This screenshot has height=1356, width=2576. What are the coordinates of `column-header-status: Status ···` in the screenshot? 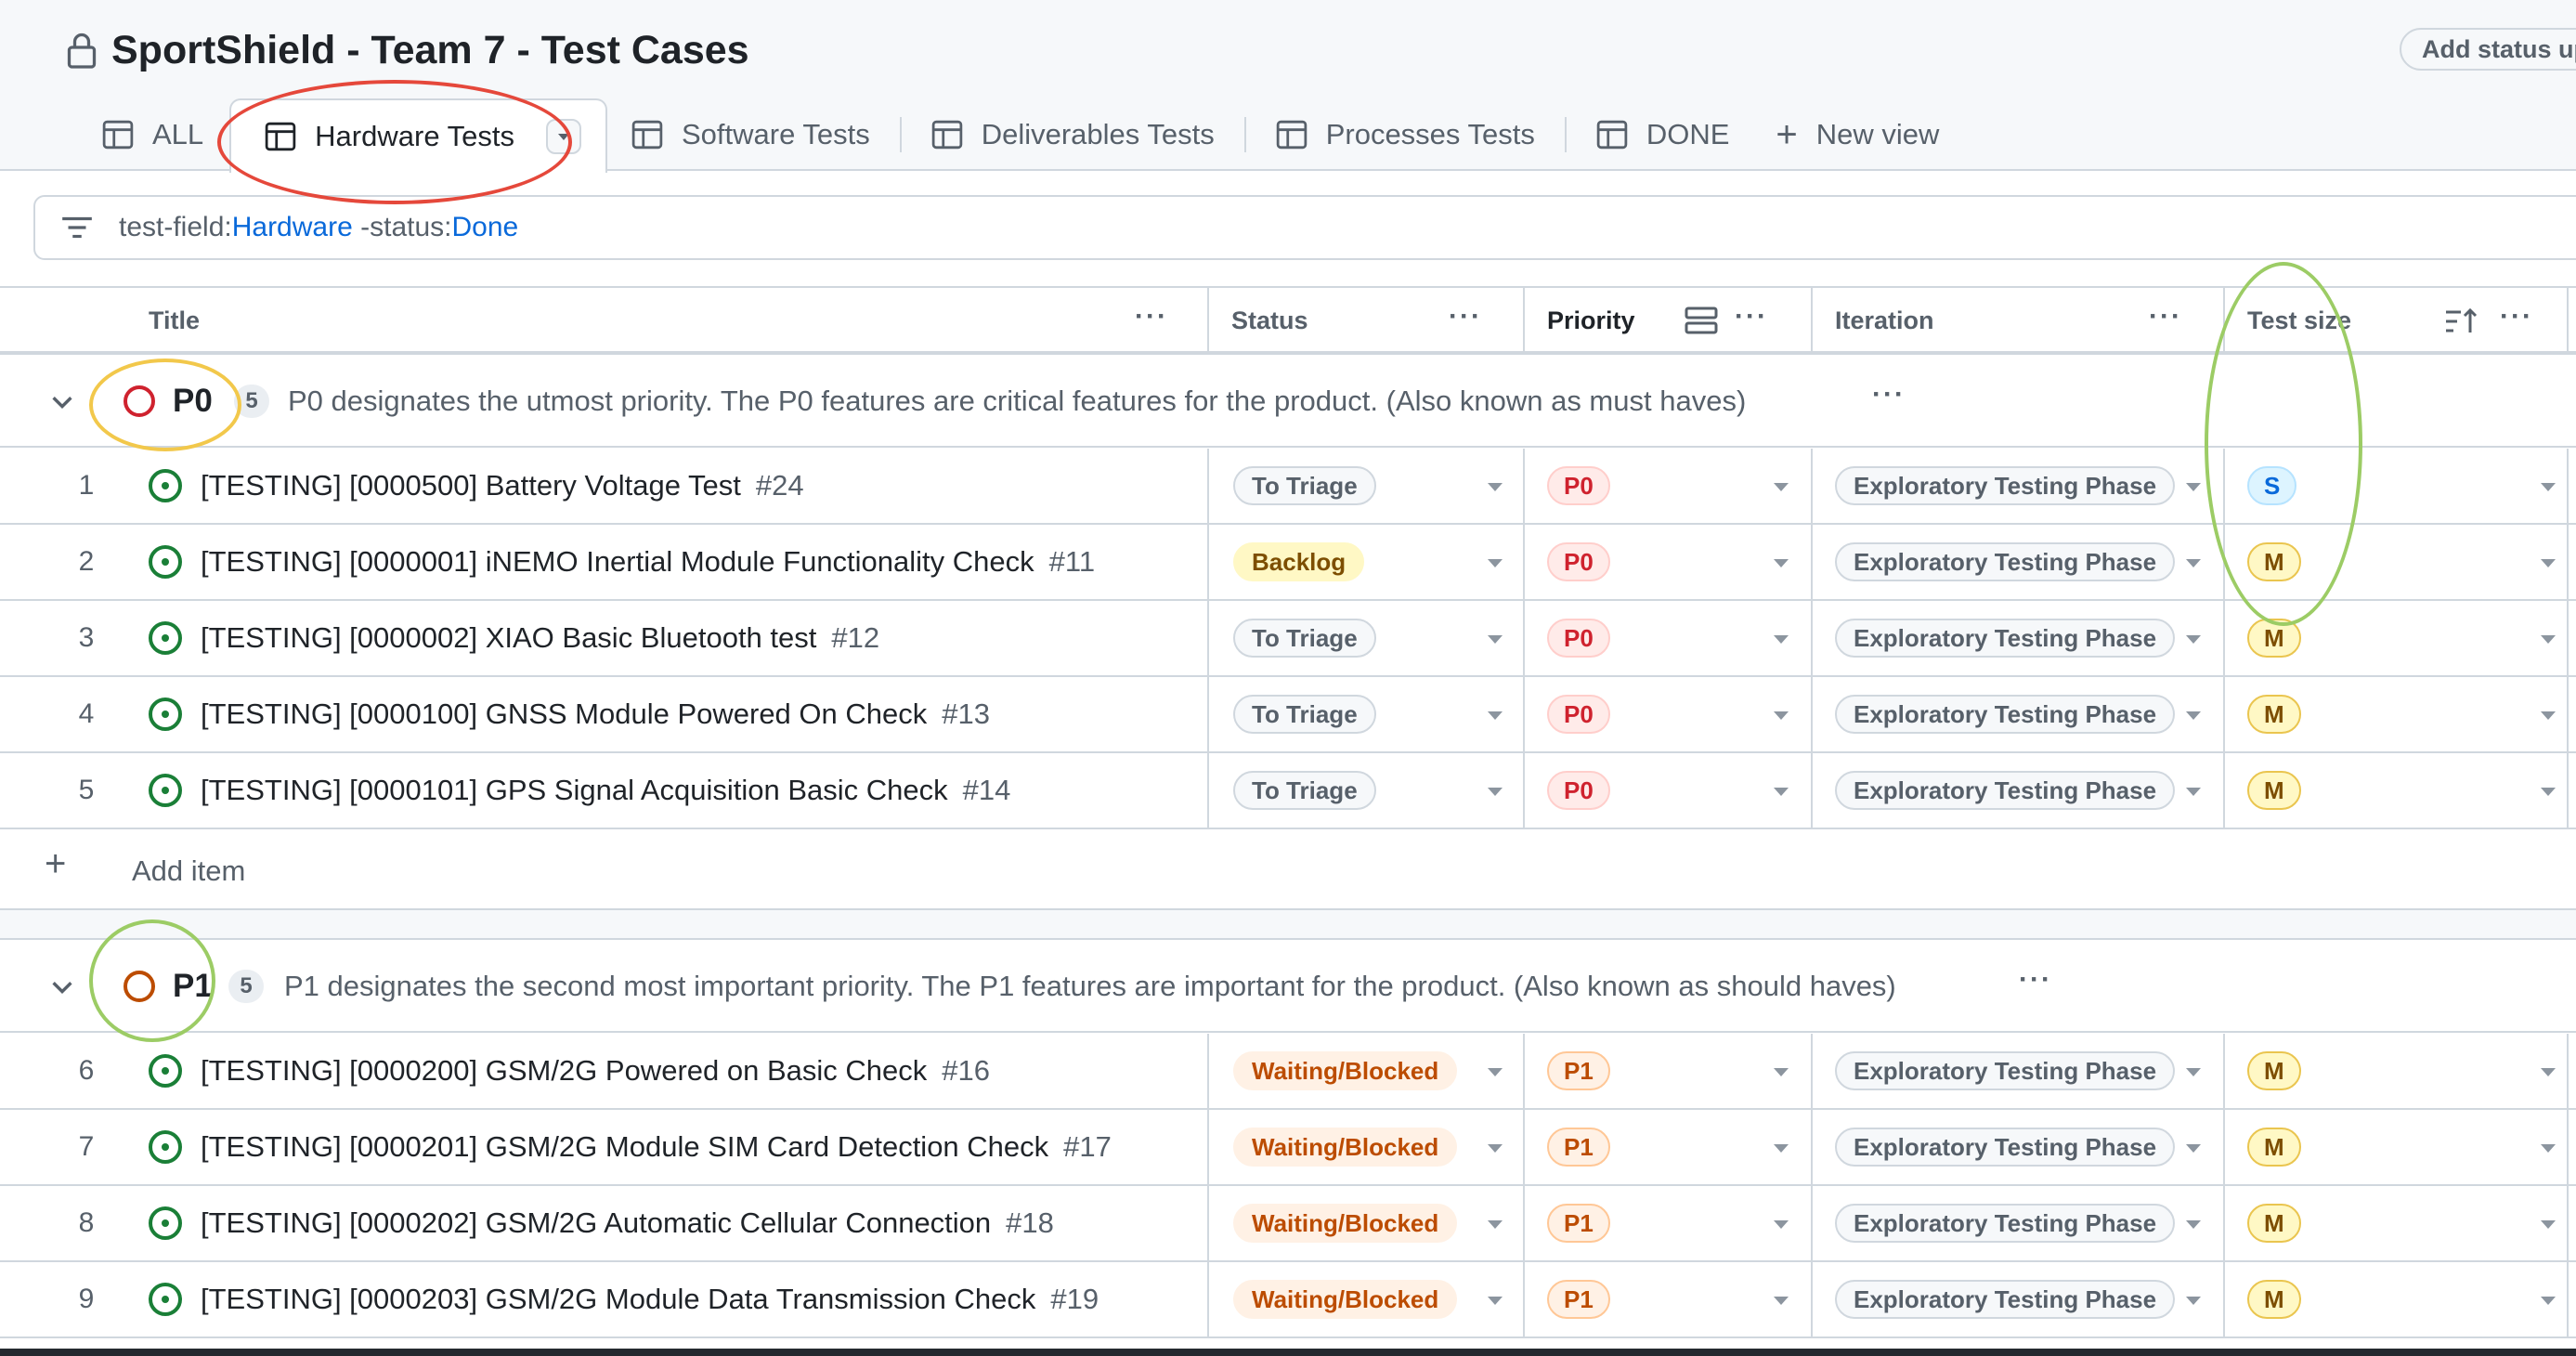 It's located at (1367, 320).